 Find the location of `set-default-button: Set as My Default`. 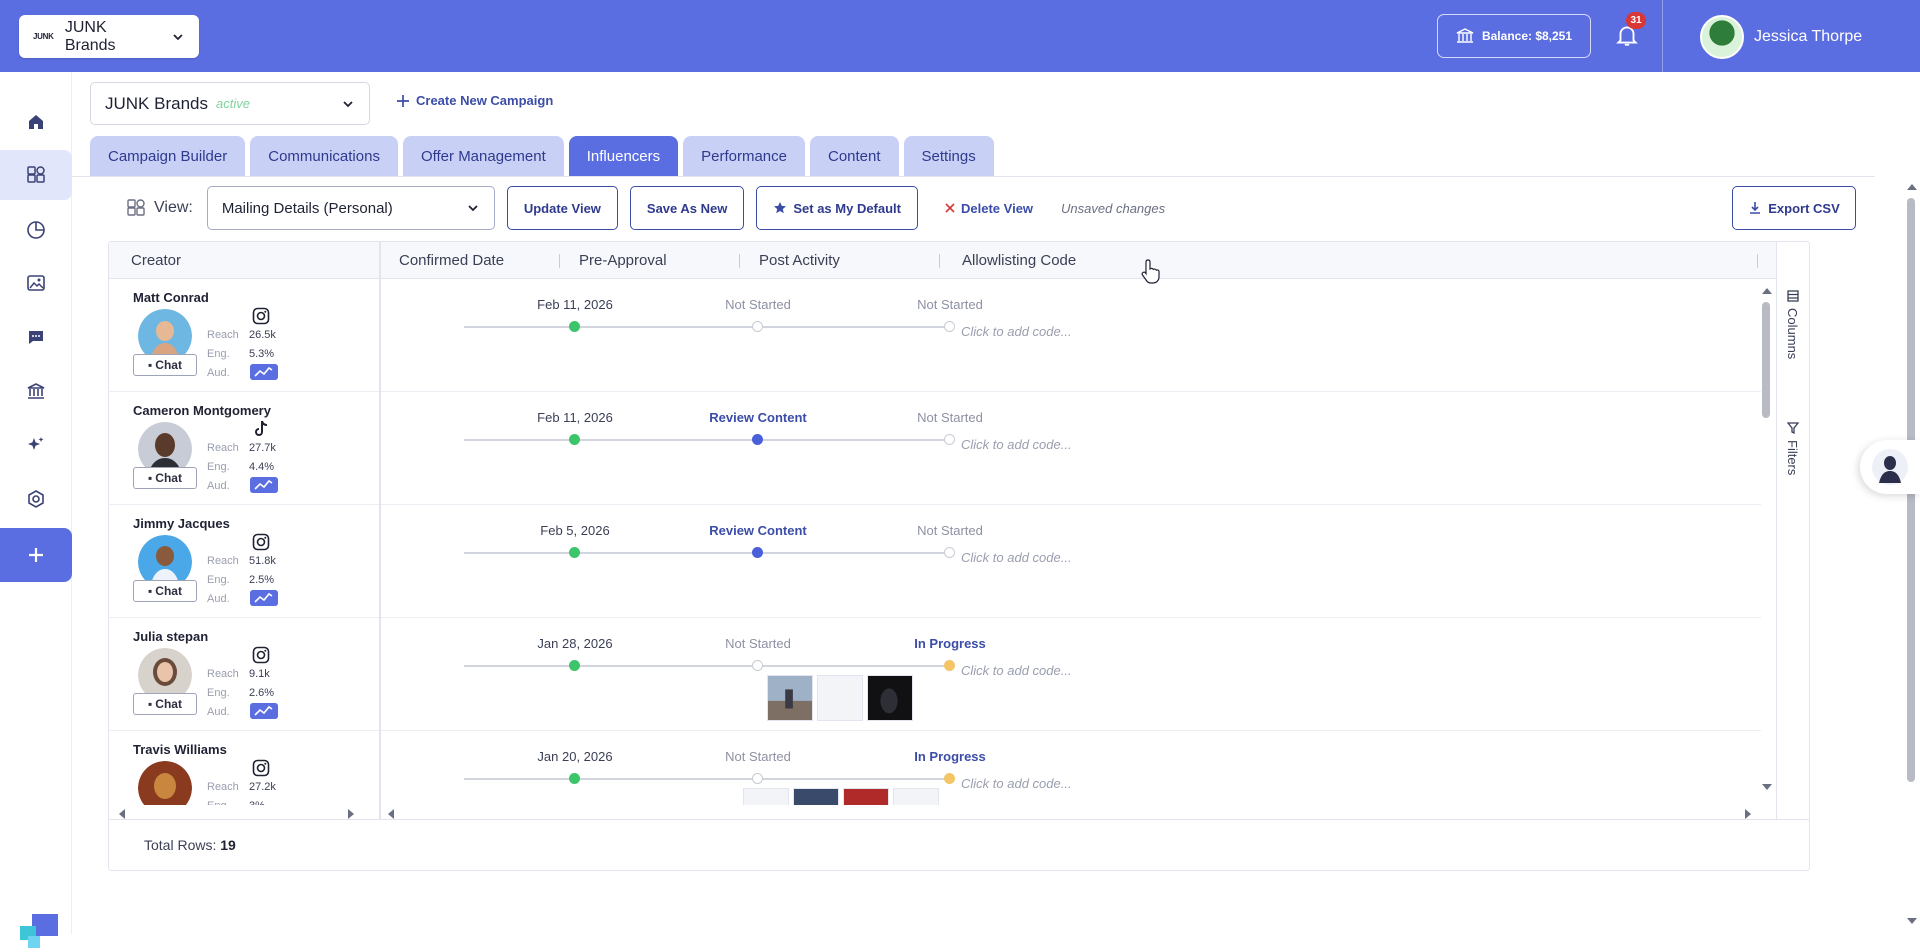

set-default-button: Set as My Default is located at coordinates (837, 208).